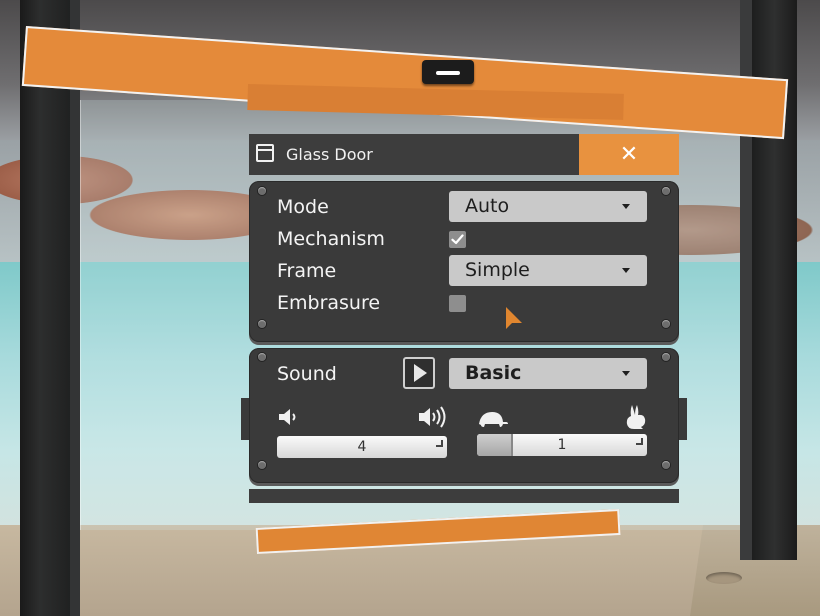 The image size is (820, 616). What do you see at coordinates (514, 318) in the screenshot?
I see `pointer-cursor-icon` at bounding box center [514, 318].